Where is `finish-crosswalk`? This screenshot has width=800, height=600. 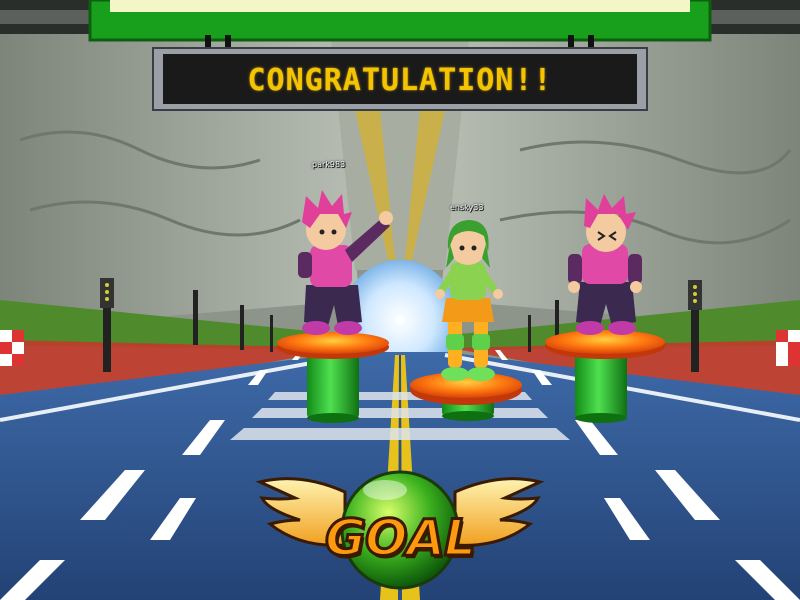
finish-crosswalk is located at coordinates (400, 416).